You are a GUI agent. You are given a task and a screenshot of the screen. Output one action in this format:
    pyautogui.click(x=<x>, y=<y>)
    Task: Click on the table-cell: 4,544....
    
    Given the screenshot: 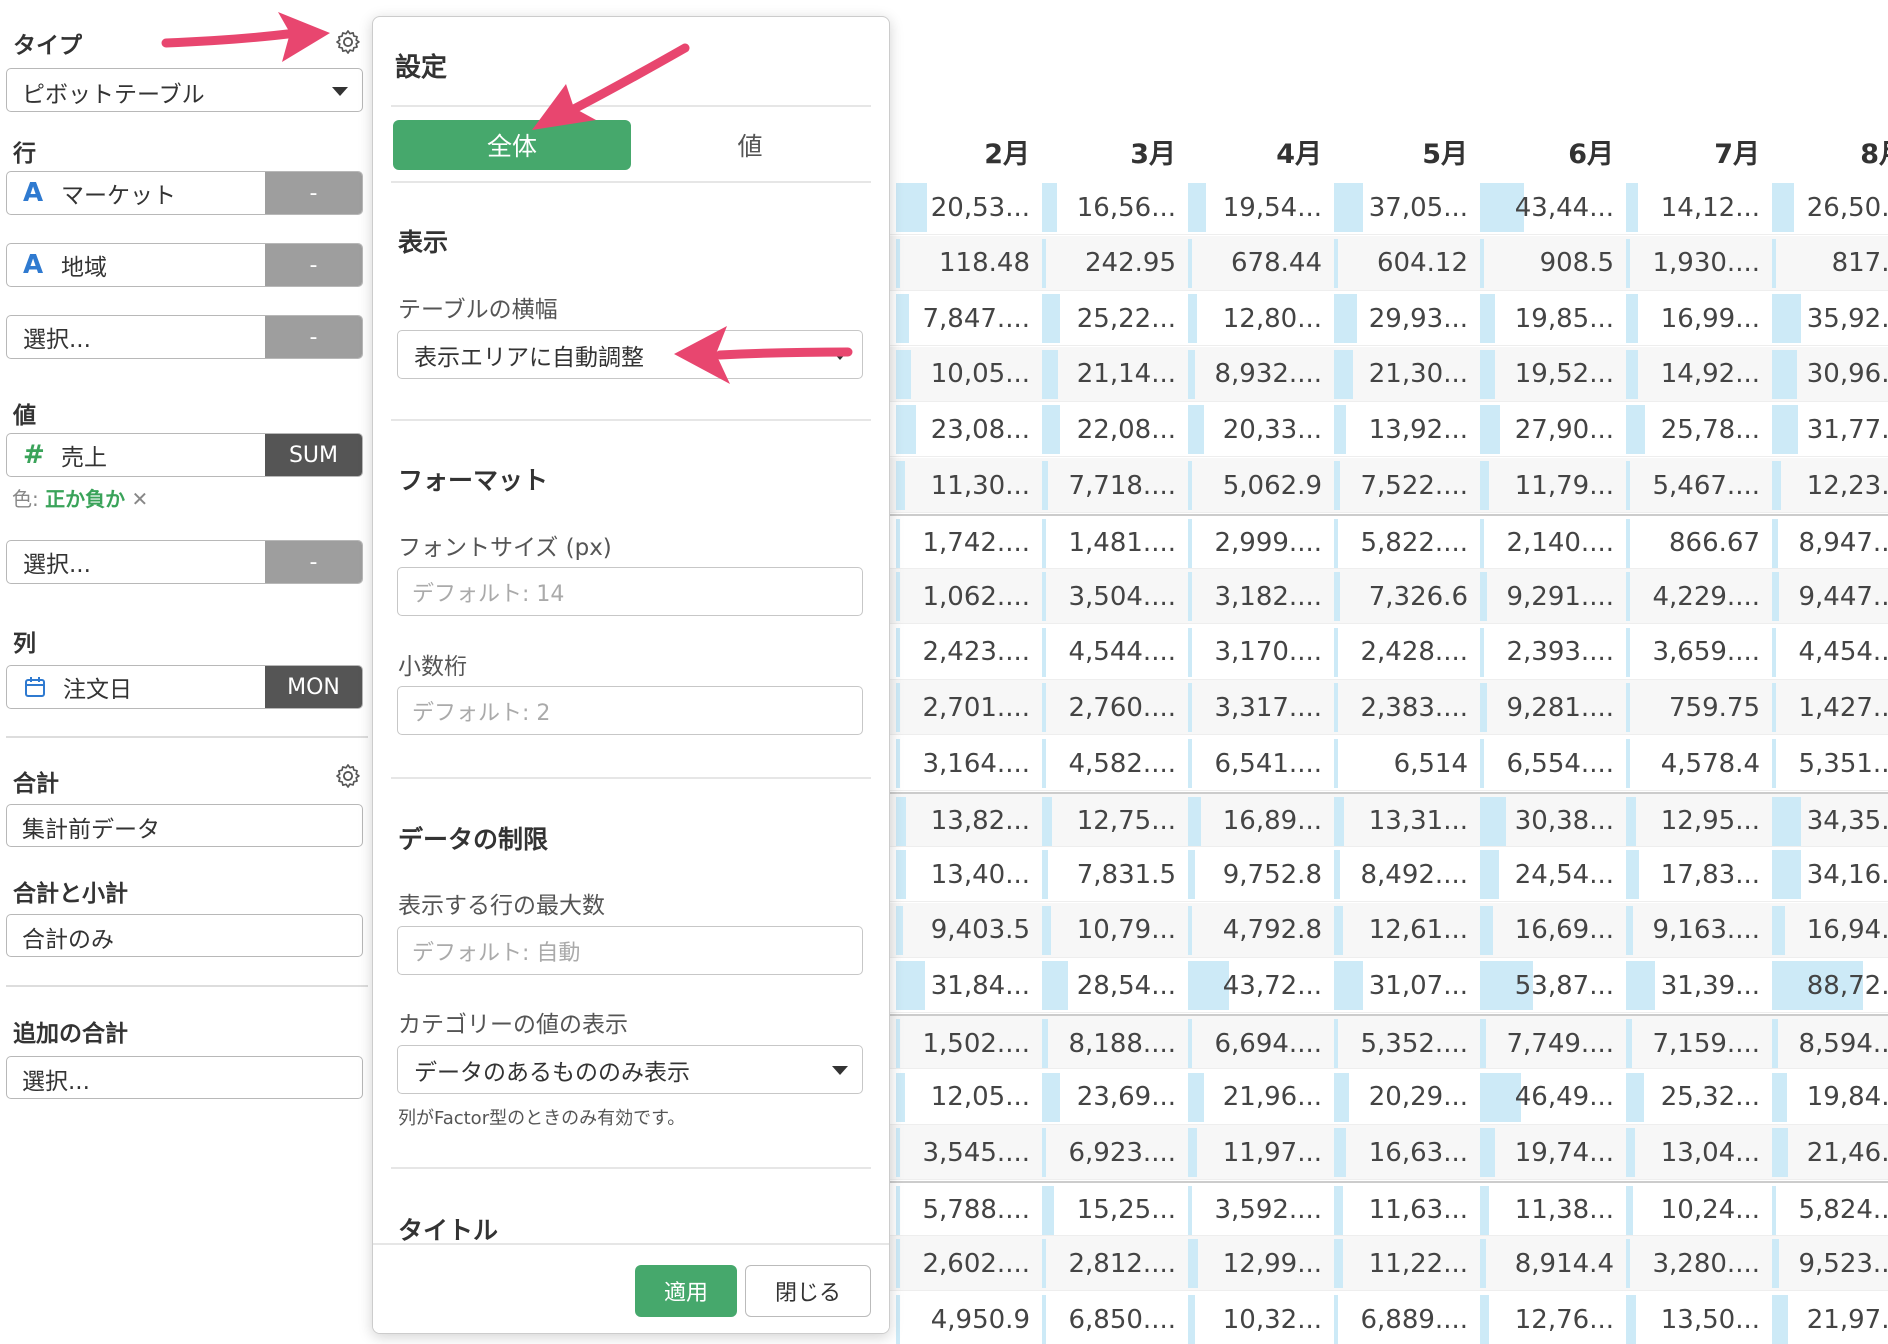 What is the action you would take?
    pyautogui.click(x=1115, y=652)
    